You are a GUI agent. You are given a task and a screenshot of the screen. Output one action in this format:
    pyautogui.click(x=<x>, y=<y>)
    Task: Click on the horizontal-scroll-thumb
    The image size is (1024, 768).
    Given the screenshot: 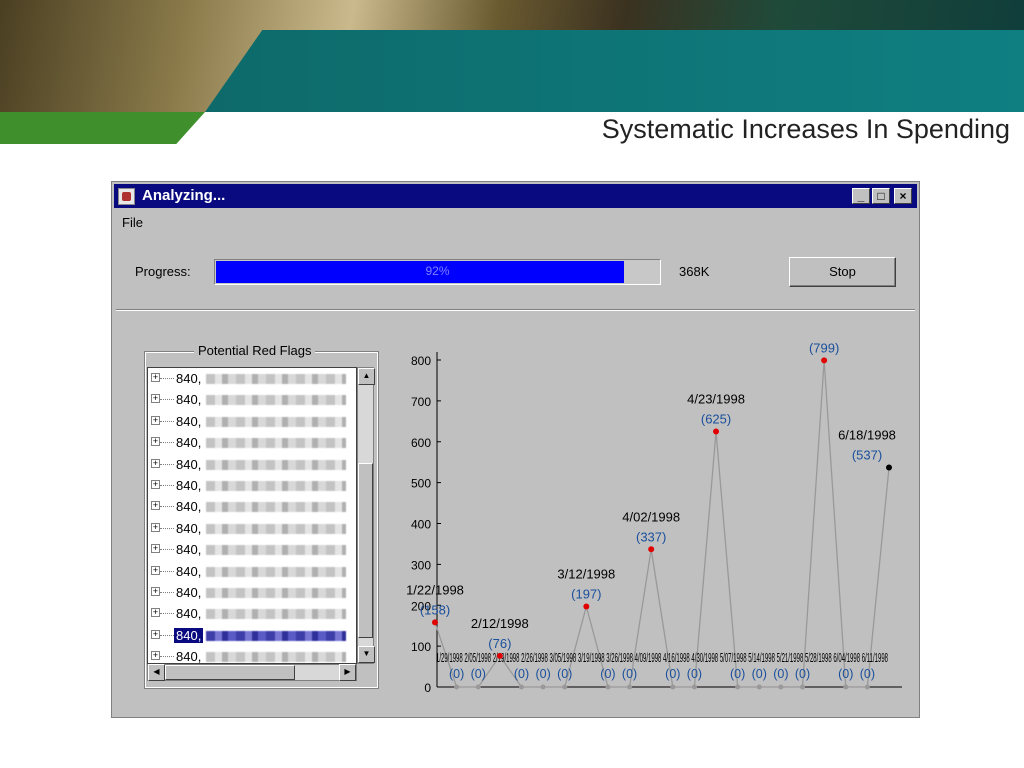 What is the action you would take?
    pyautogui.click(x=230, y=672)
    